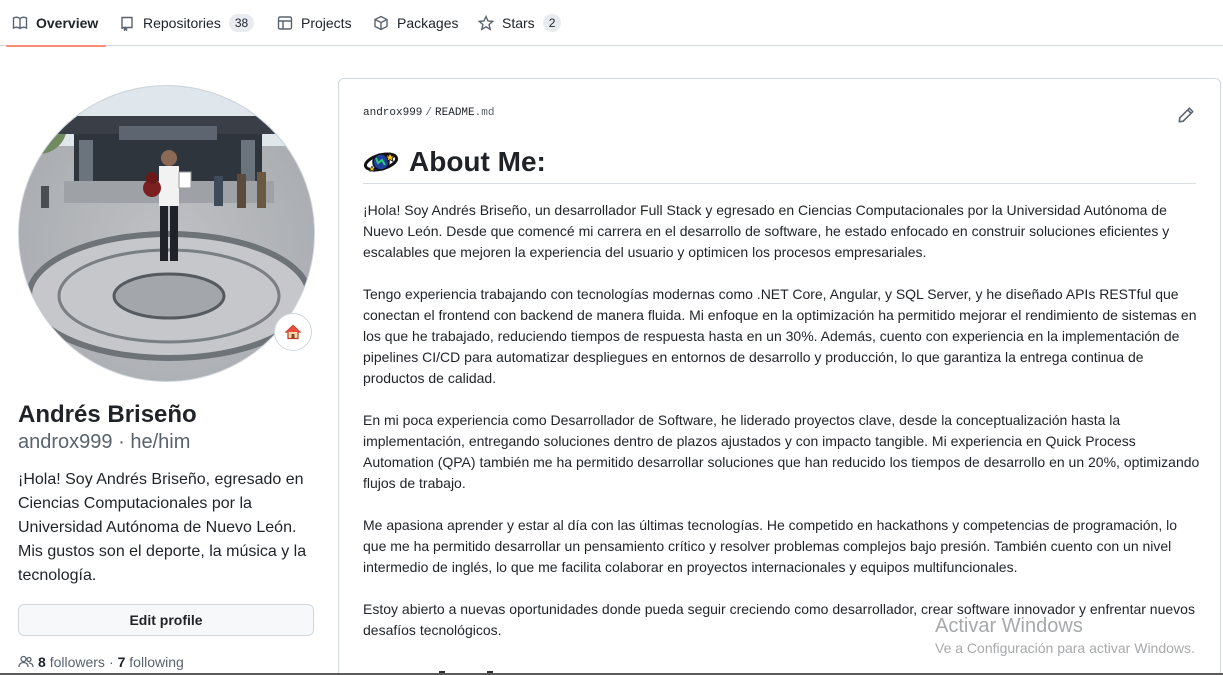 The height and width of the screenshot is (675, 1223). I want to click on avatar, so click(166, 233).